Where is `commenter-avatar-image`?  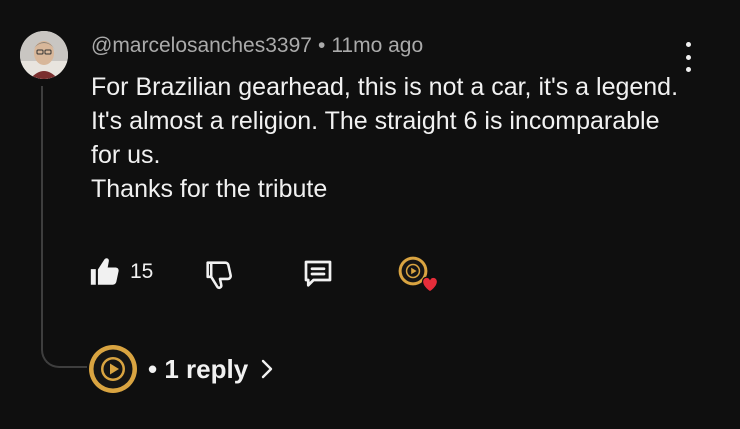 commenter-avatar-image is located at coordinates (44, 55).